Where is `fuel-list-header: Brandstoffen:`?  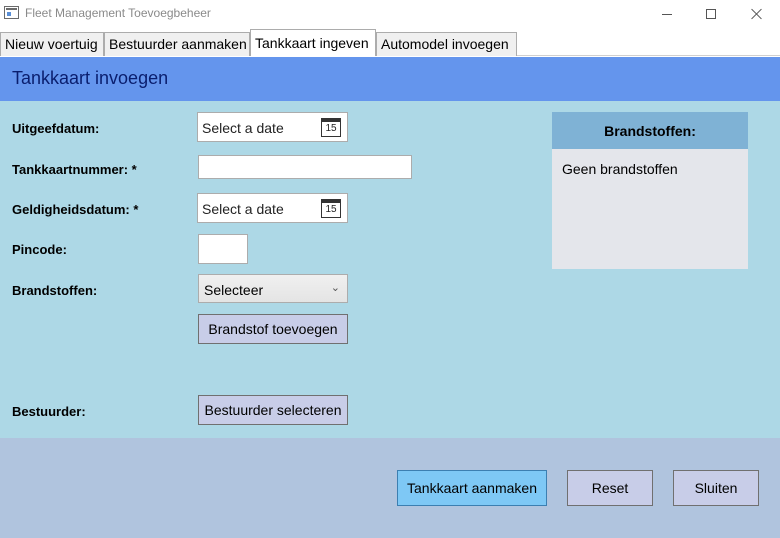
fuel-list-header: Brandstoffen: is located at coordinates (650, 130).